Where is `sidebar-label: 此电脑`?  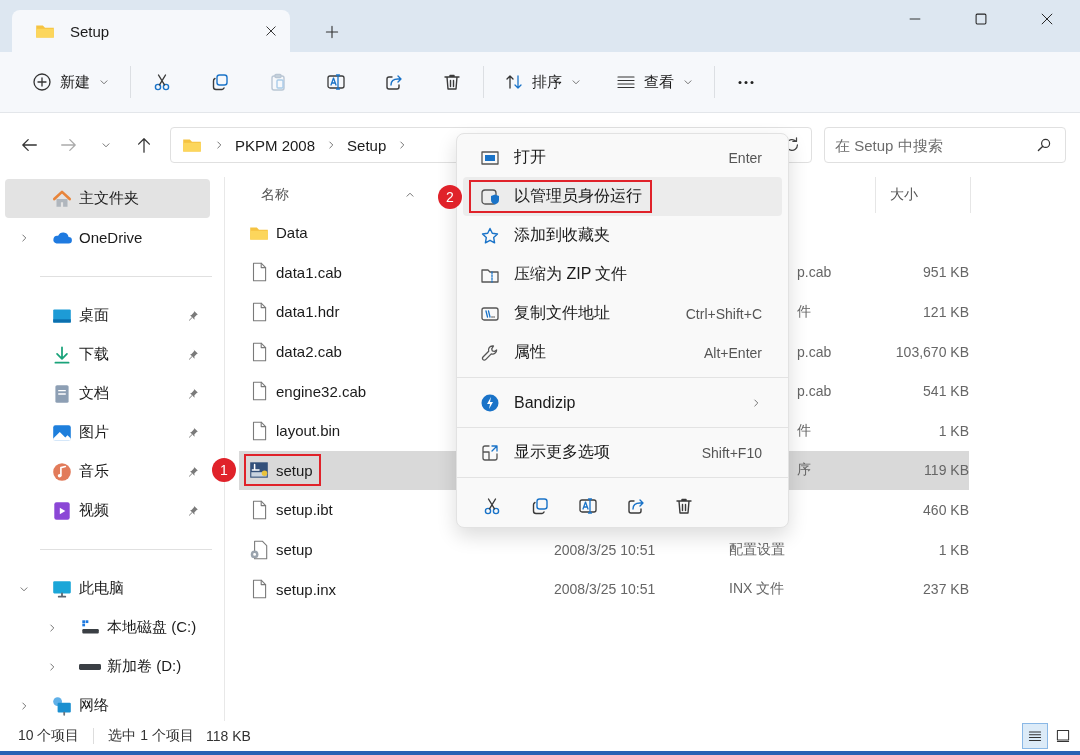 sidebar-label: 此电脑 is located at coordinates (102, 588).